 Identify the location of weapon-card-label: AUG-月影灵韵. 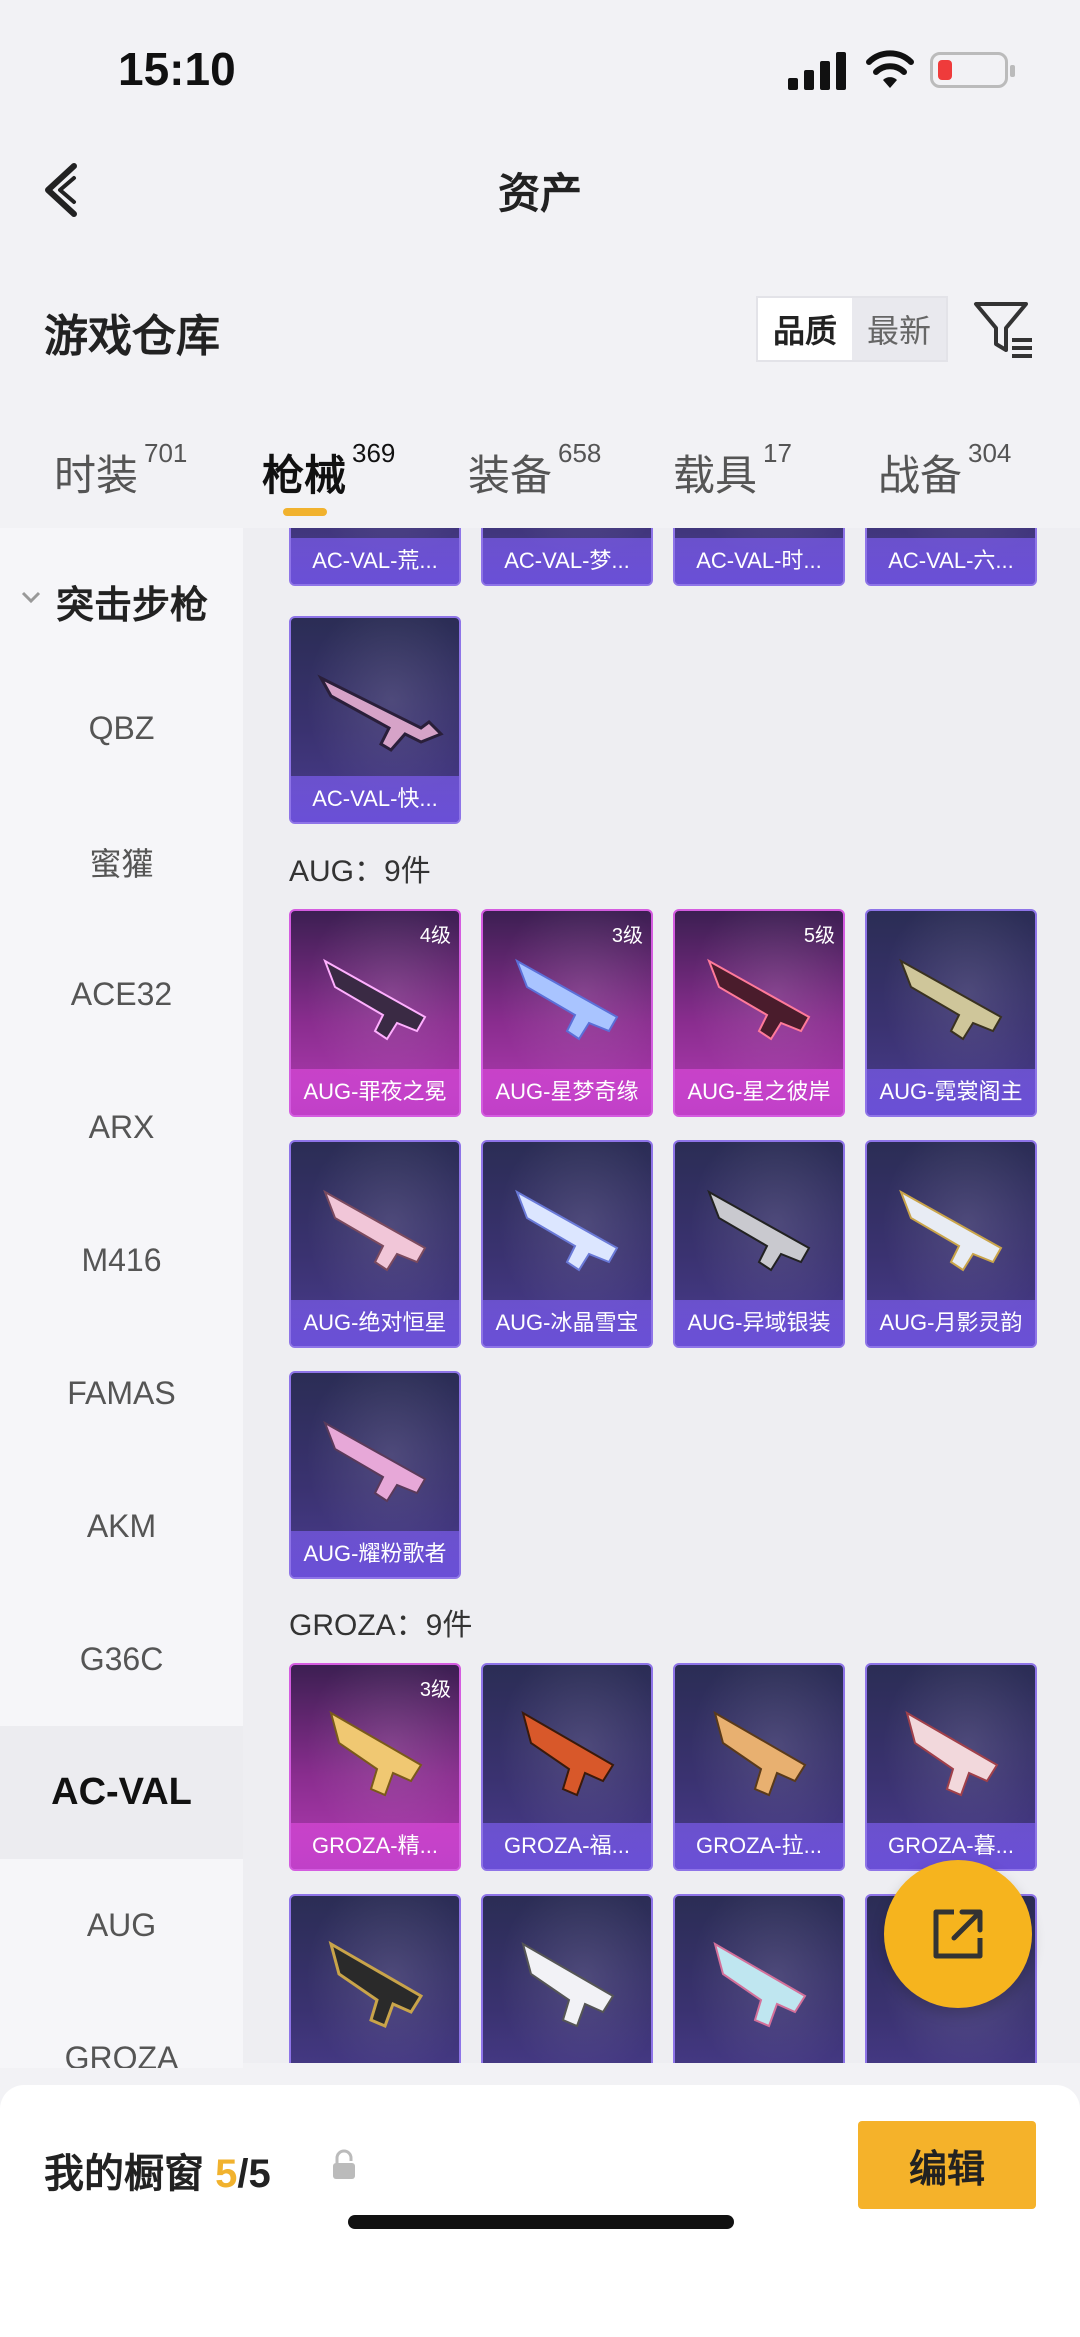
(951, 1323).